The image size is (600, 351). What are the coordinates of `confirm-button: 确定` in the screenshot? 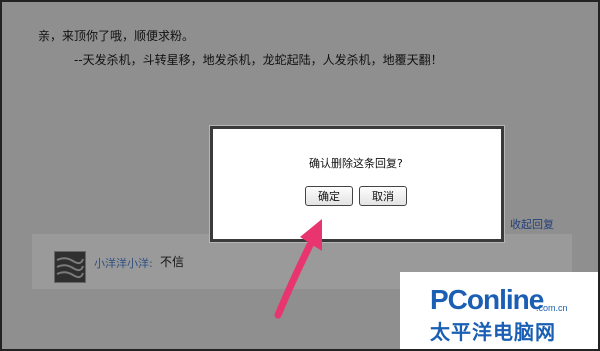 It's located at (329, 196).